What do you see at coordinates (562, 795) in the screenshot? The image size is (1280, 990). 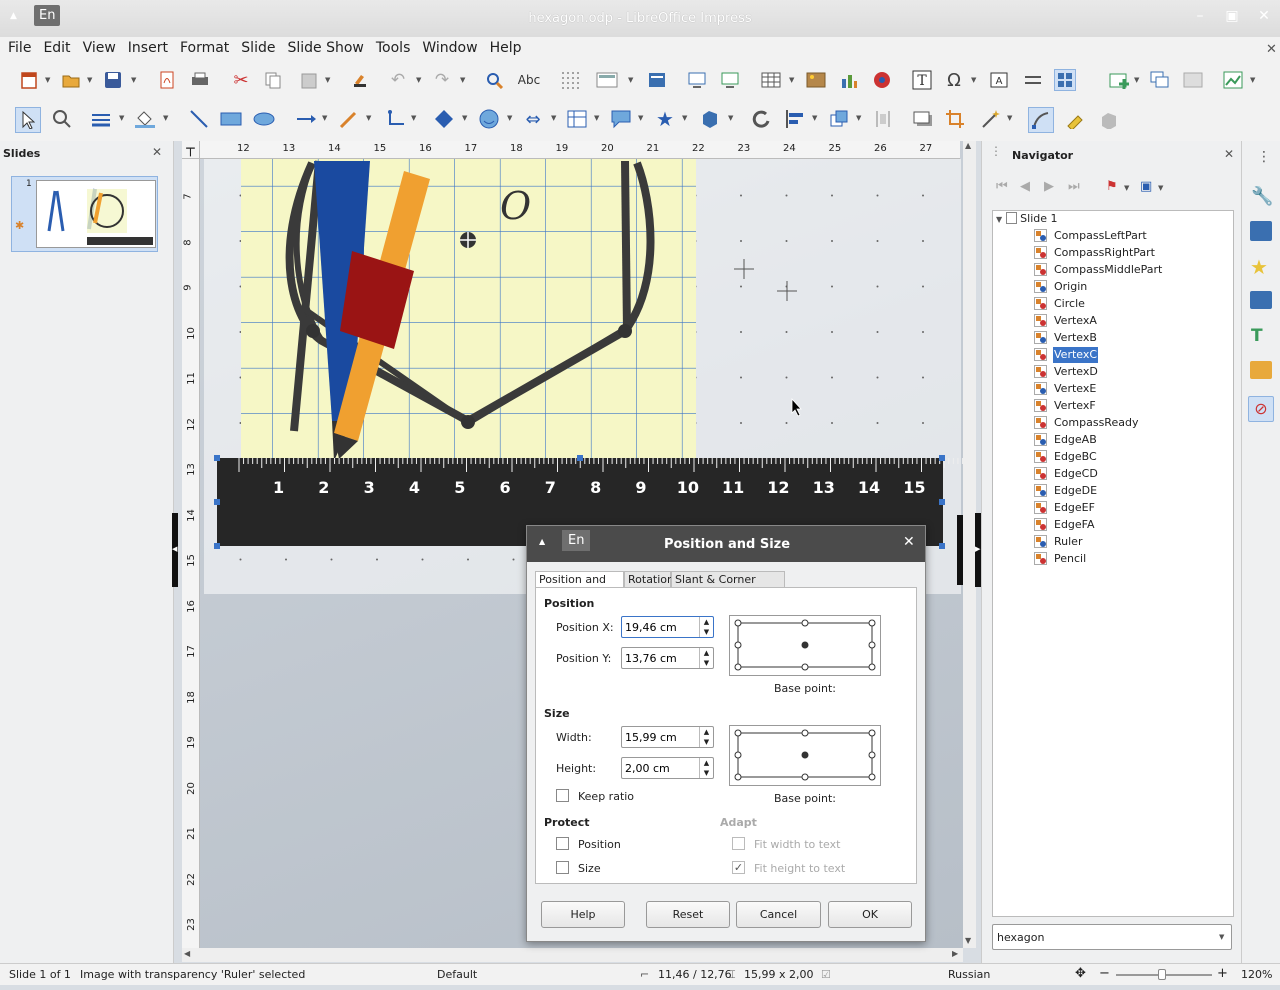 I see `keep-ratio-checkbox` at bounding box center [562, 795].